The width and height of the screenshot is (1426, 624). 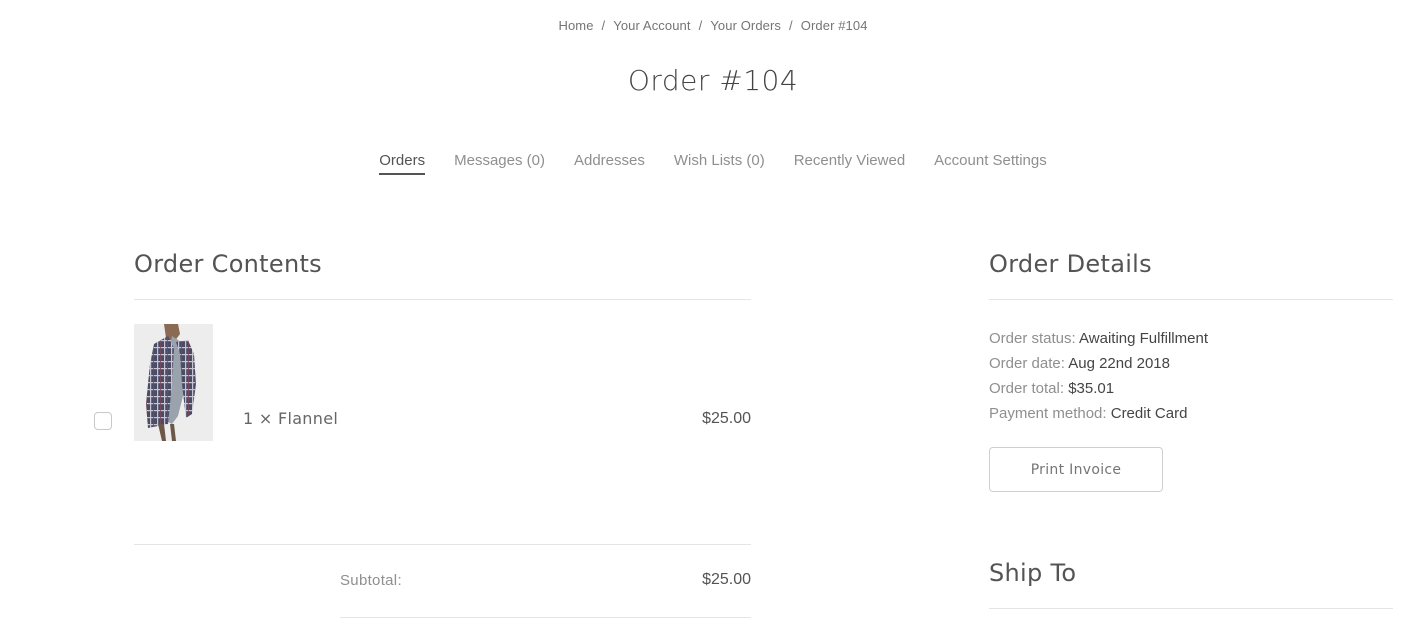 What do you see at coordinates (1091, 388) in the screenshot?
I see `order-total-value: $35.01` at bounding box center [1091, 388].